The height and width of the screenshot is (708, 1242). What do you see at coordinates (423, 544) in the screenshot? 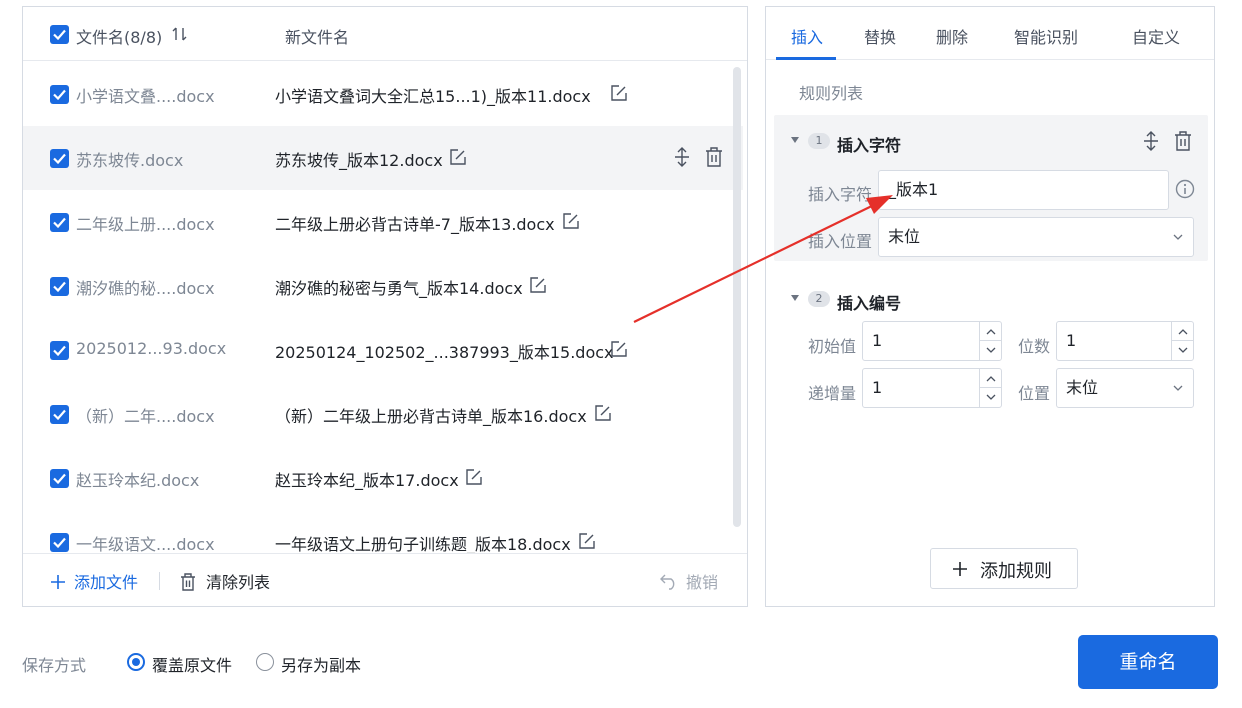
I see `new-filename: 一年级语文上册句子训练题_版本18.docx` at bounding box center [423, 544].